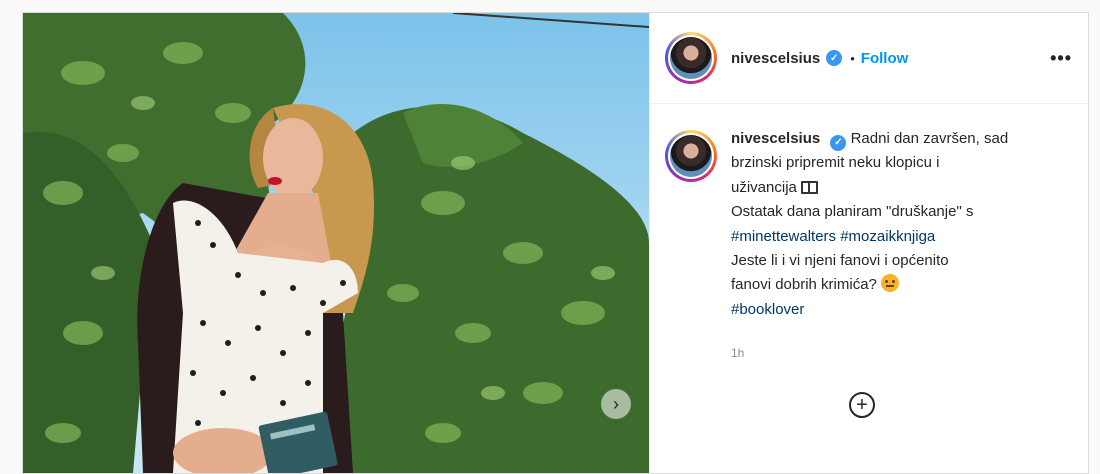  I want to click on caption-avatar, so click(691, 156).